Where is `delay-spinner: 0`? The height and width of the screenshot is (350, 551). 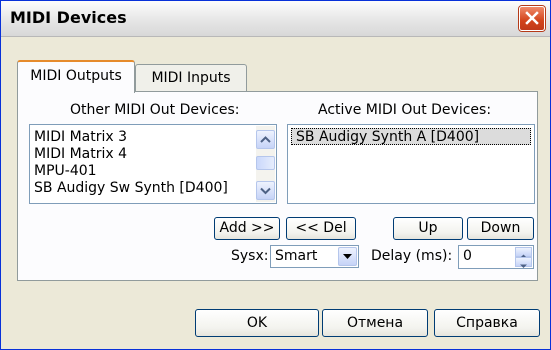
delay-spinner: 0 is located at coordinates (496, 257).